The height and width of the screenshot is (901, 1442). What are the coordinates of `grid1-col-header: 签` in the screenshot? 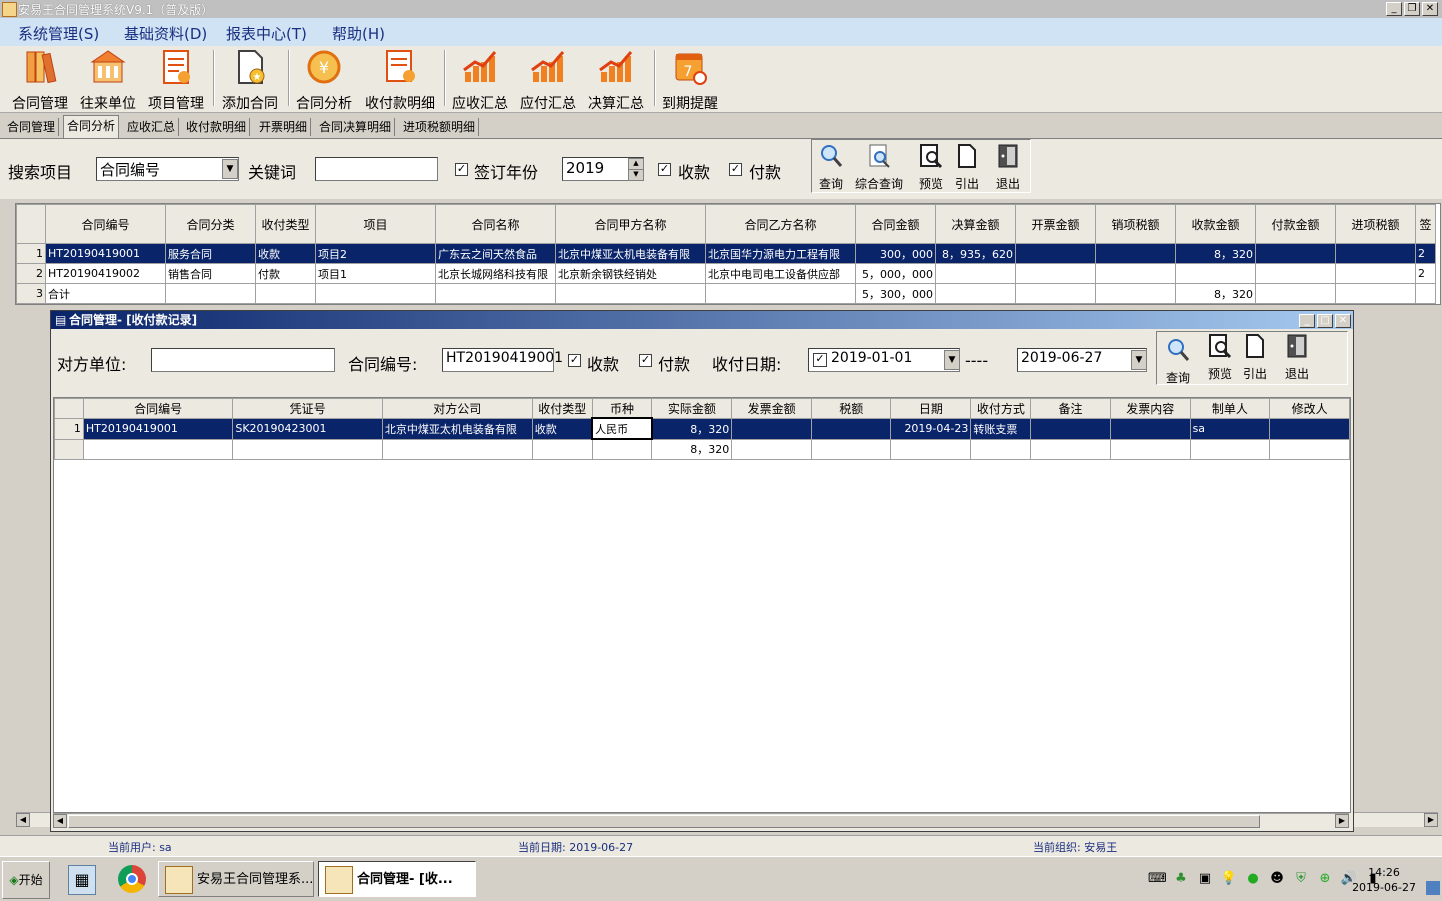 It's located at (1425, 224).